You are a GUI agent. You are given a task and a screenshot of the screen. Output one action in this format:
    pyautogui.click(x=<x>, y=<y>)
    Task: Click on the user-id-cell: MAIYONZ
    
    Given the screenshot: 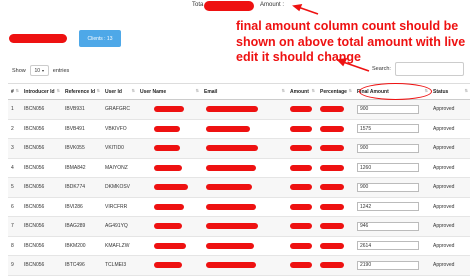 What is the action you would take?
    pyautogui.click(x=116, y=167)
    